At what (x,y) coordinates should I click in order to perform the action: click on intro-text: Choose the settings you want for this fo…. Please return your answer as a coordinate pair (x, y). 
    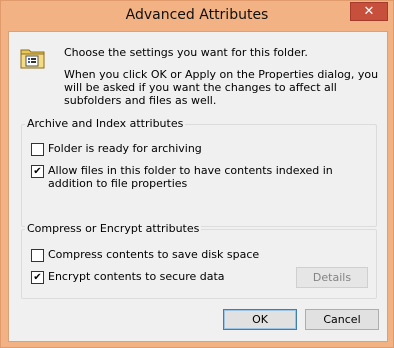
    Looking at the image, I should click on (186, 52).